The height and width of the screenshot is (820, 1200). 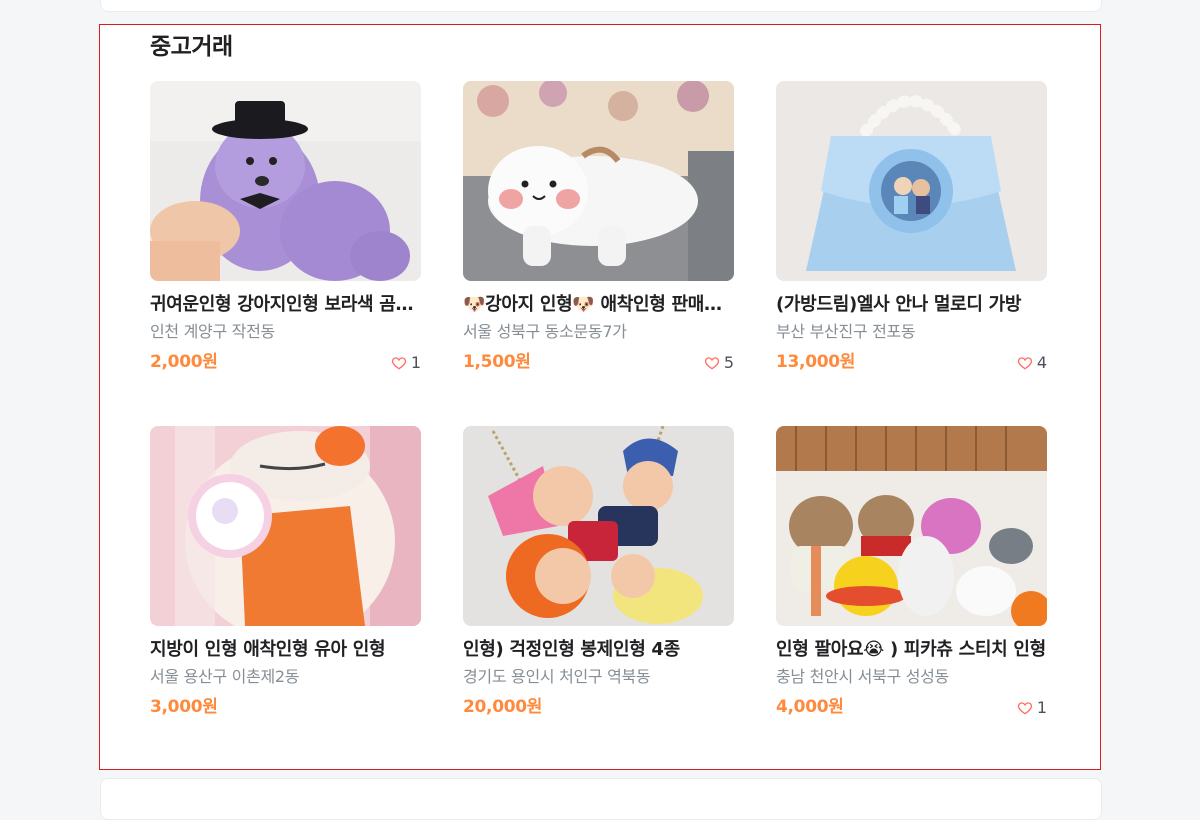 I want to click on product-region: 충남 천안시 서북구 성성동, so click(x=862, y=676).